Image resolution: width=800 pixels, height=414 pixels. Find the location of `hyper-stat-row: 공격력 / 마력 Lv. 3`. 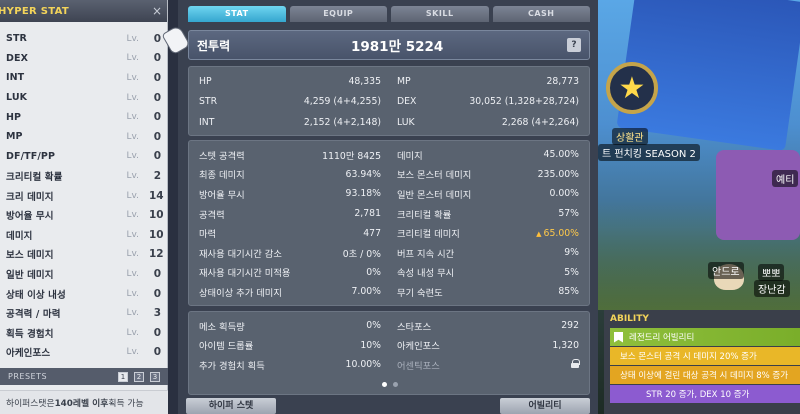

hyper-stat-row: 공격력 / 마력 Lv. 3 is located at coordinates (84, 313).